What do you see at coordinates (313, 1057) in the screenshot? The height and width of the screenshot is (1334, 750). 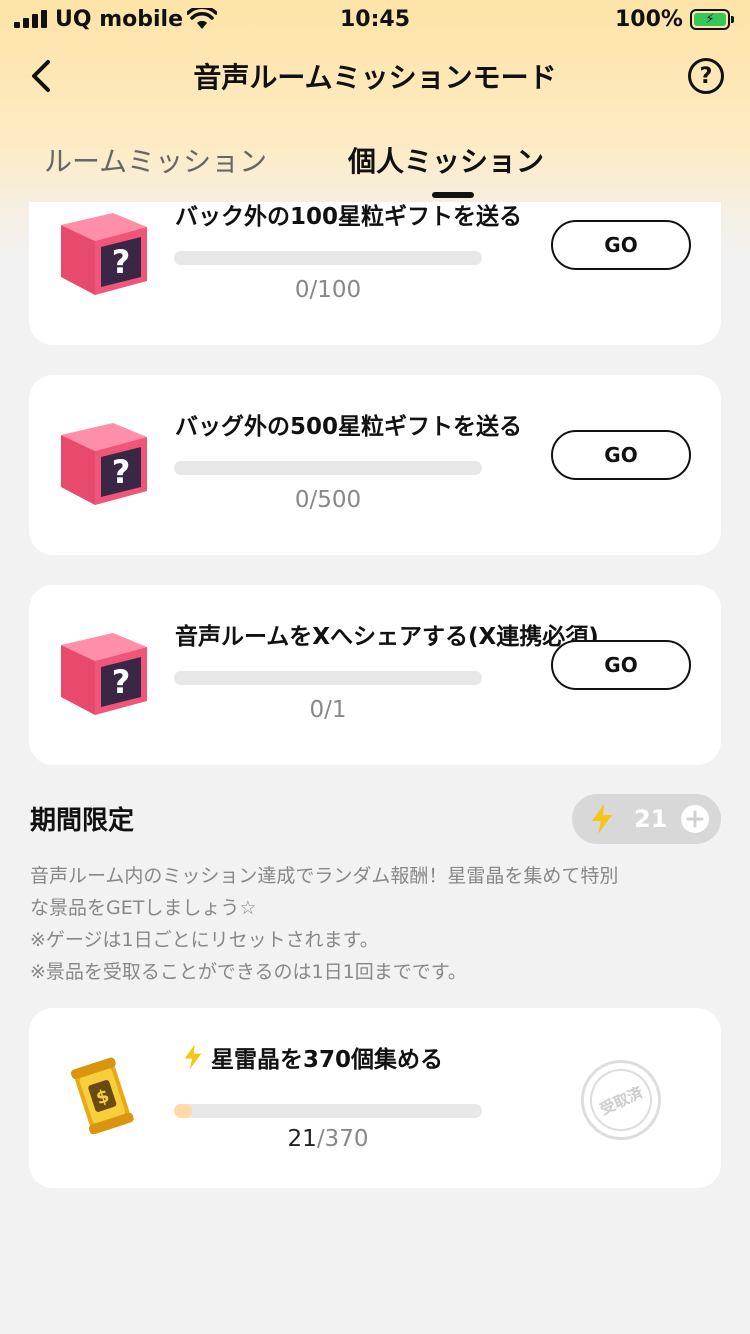 I see `reward-title: 星雷晶を370個集める` at bounding box center [313, 1057].